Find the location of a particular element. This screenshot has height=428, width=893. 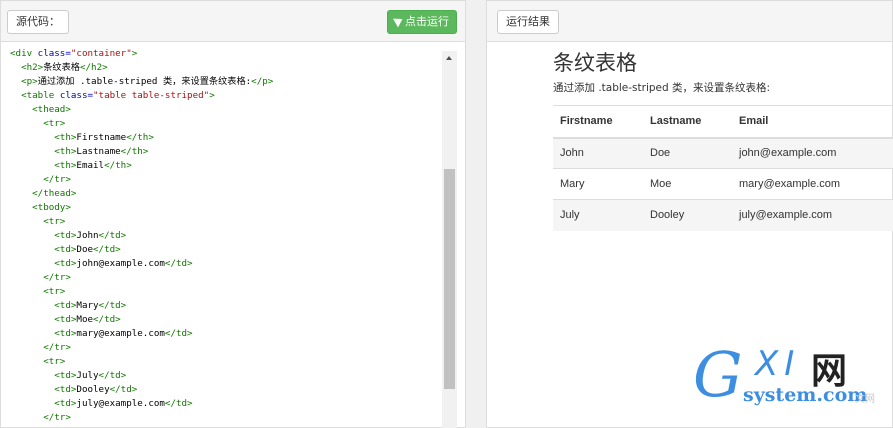

table-cell: july@example.com is located at coordinates (812, 215).